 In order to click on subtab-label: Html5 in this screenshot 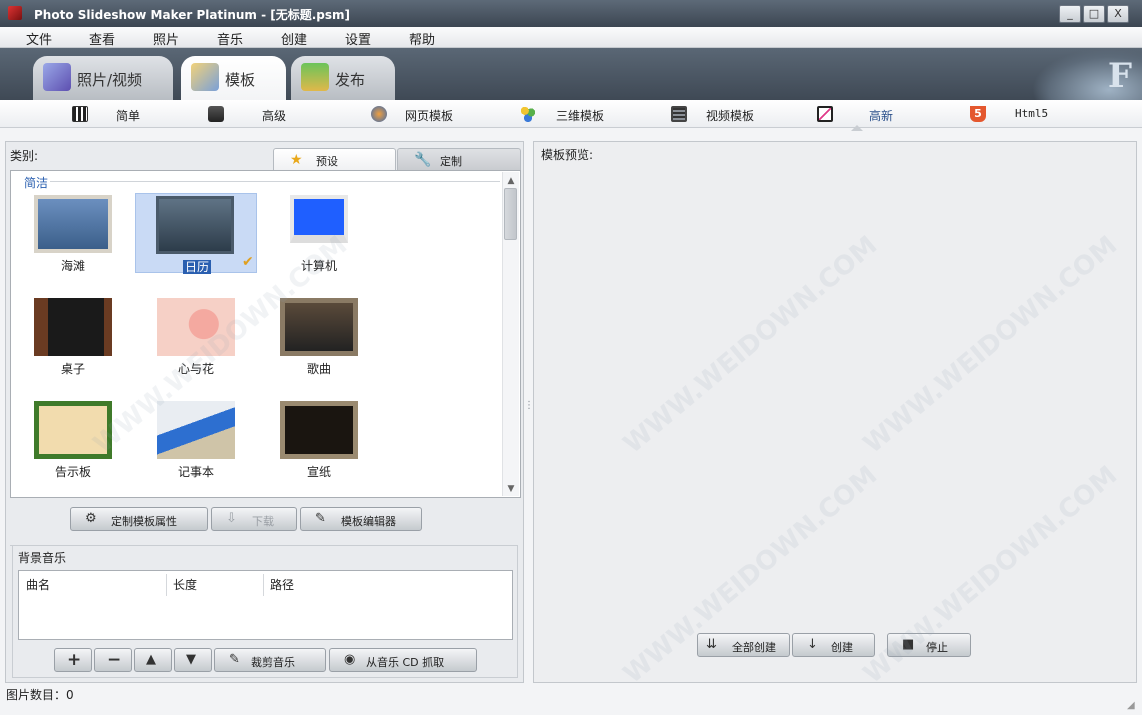, I will do `click(1032, 113)`.